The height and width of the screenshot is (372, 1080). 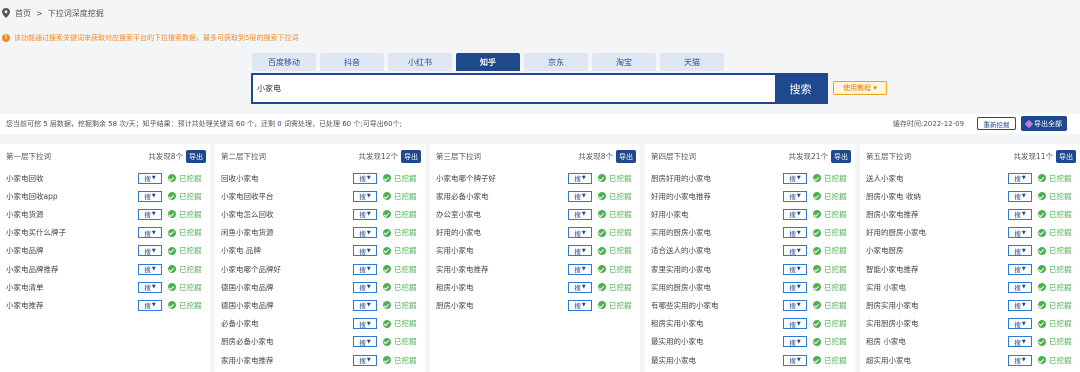 What do you see at coordinates (937, 250) in the screenshot?
I see `keyword-text: 小家电厨房` at bounding box center [937, 250].